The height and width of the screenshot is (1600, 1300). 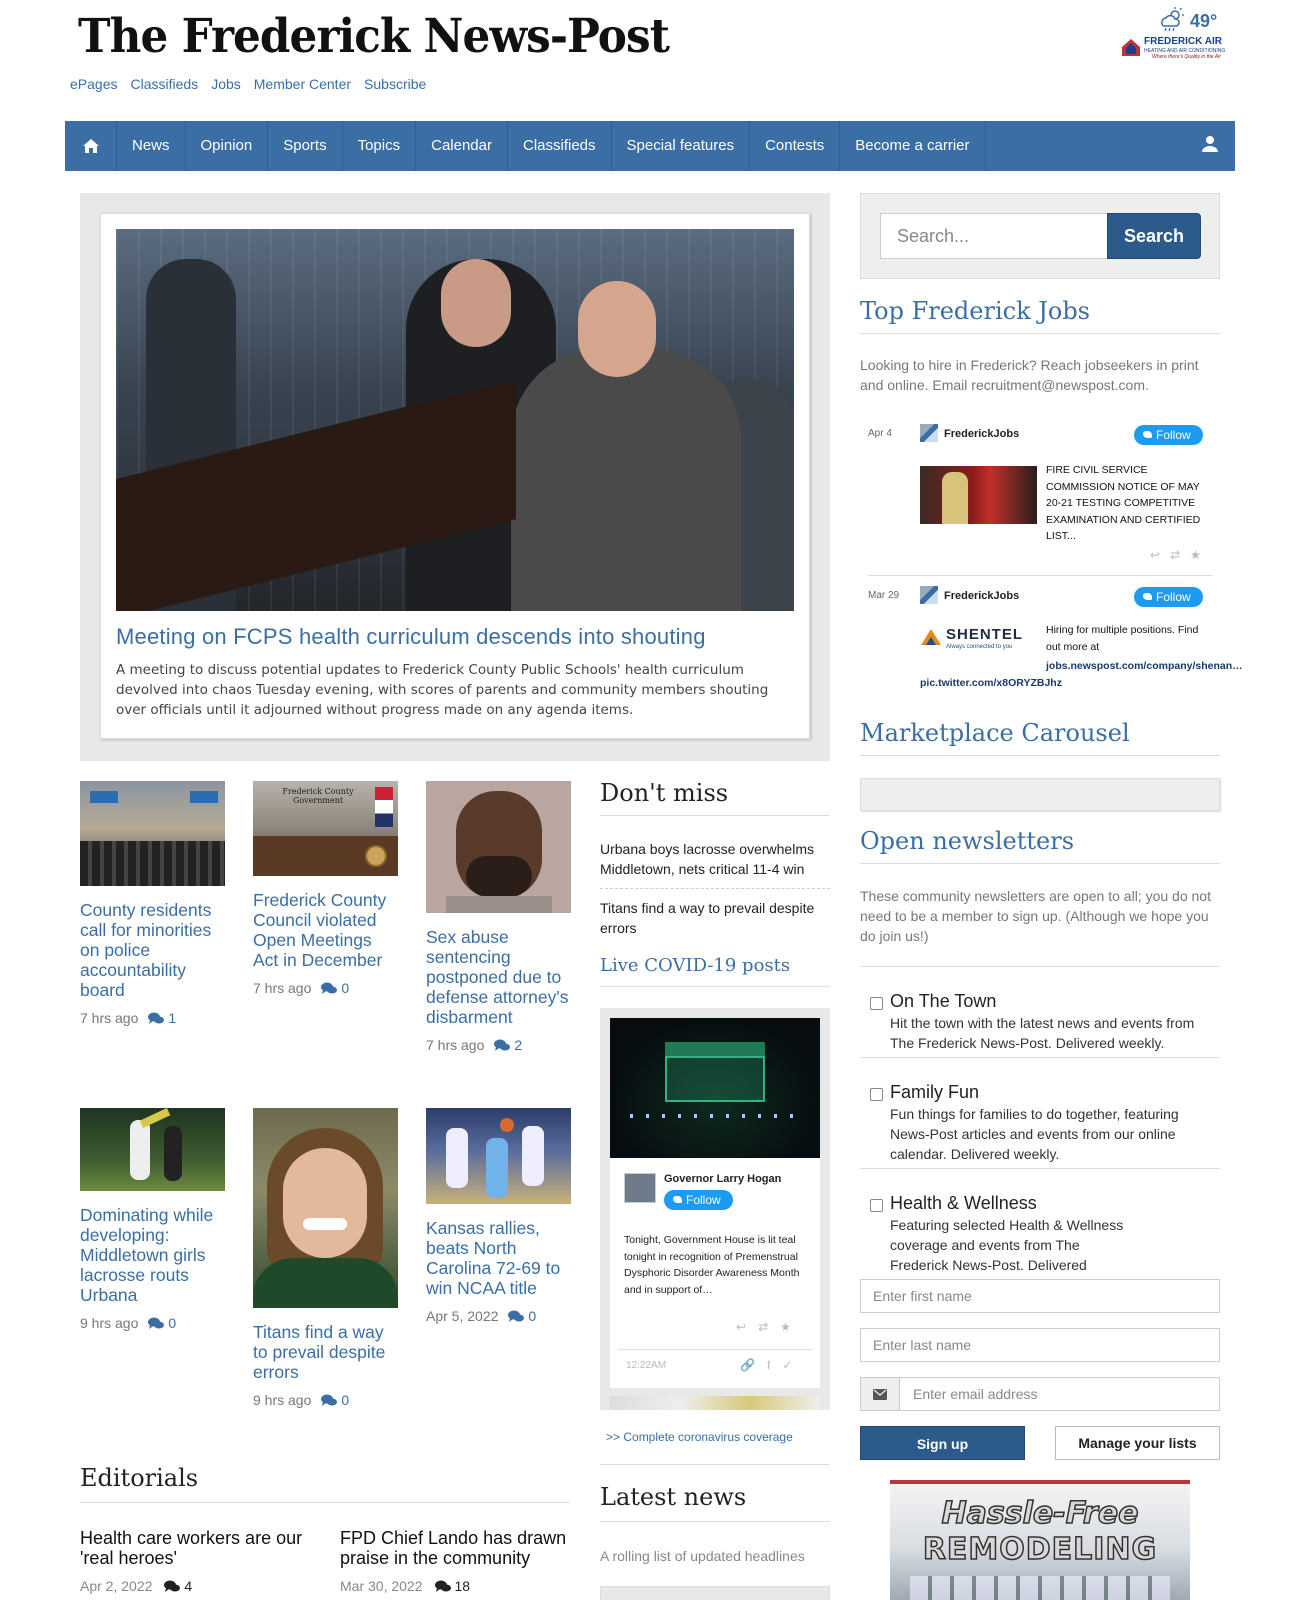 I want to click on nav-news: News, so click(x=151, y=146).